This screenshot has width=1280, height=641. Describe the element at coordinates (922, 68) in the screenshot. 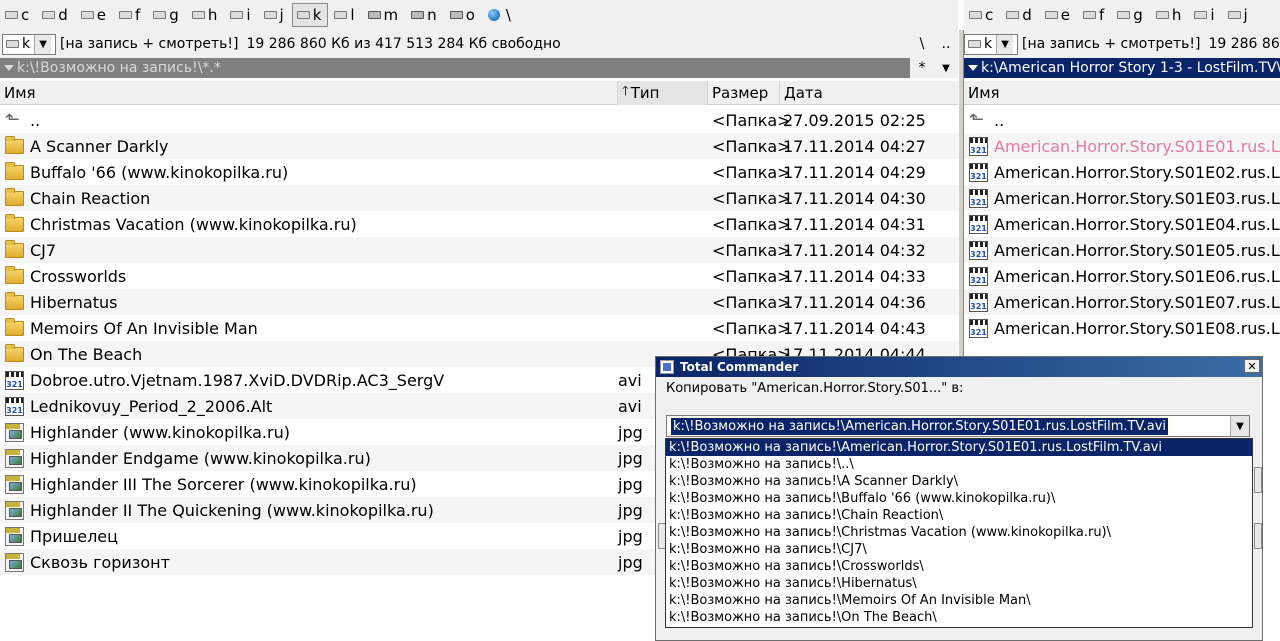

I see `filter-button: *` at that location.